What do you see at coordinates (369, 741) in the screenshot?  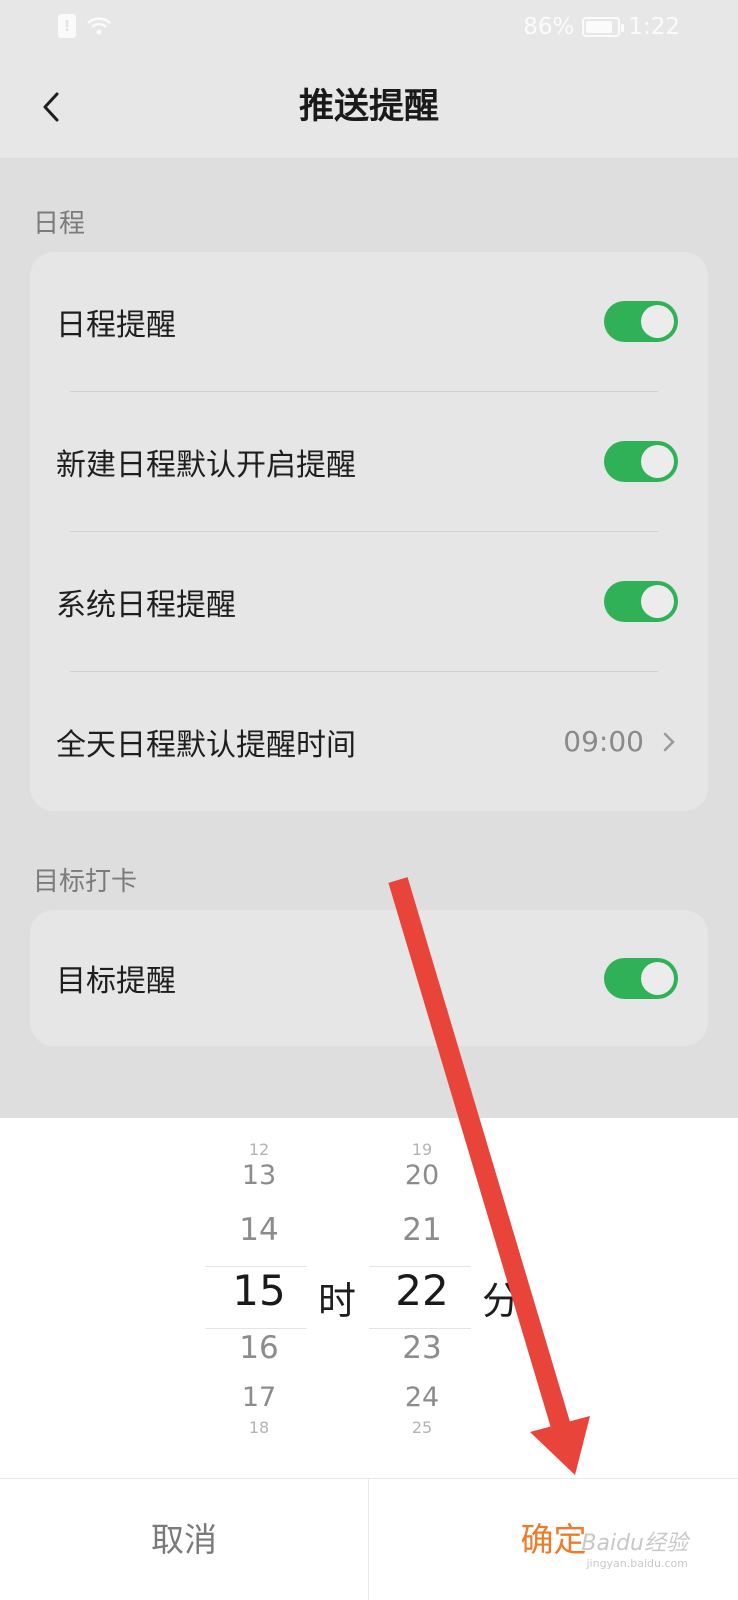 I see `row-all-day-reminder-time: 全天日程默认提醒时间 09:00` at bounding box center [369, 741].